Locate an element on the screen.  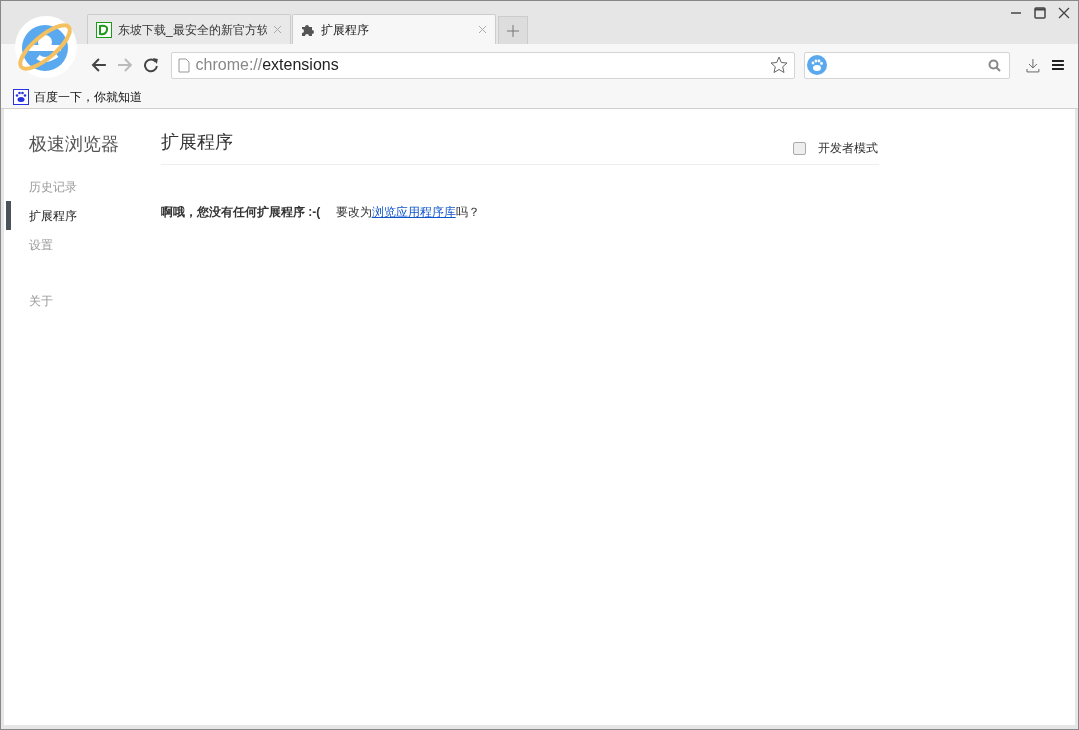
search-icon is located at coordinates (995, 65).